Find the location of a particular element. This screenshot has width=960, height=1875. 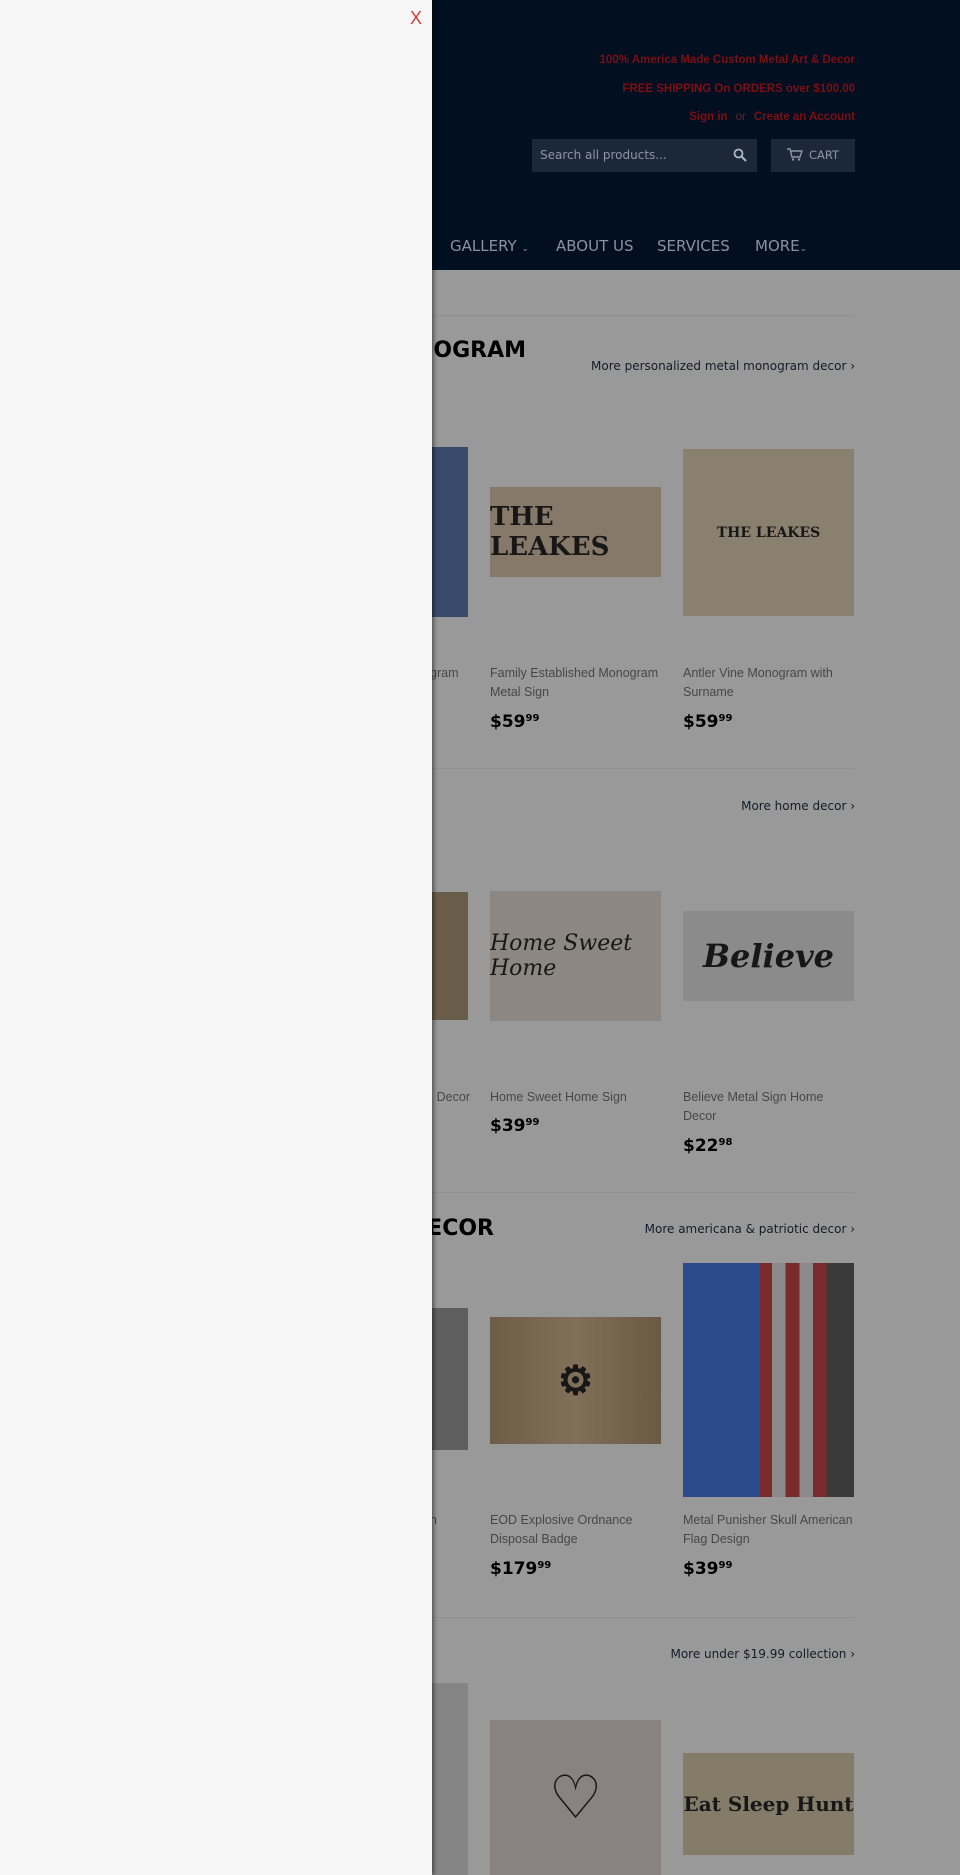

sign-art: Believe is located at coordinates (768, 956).